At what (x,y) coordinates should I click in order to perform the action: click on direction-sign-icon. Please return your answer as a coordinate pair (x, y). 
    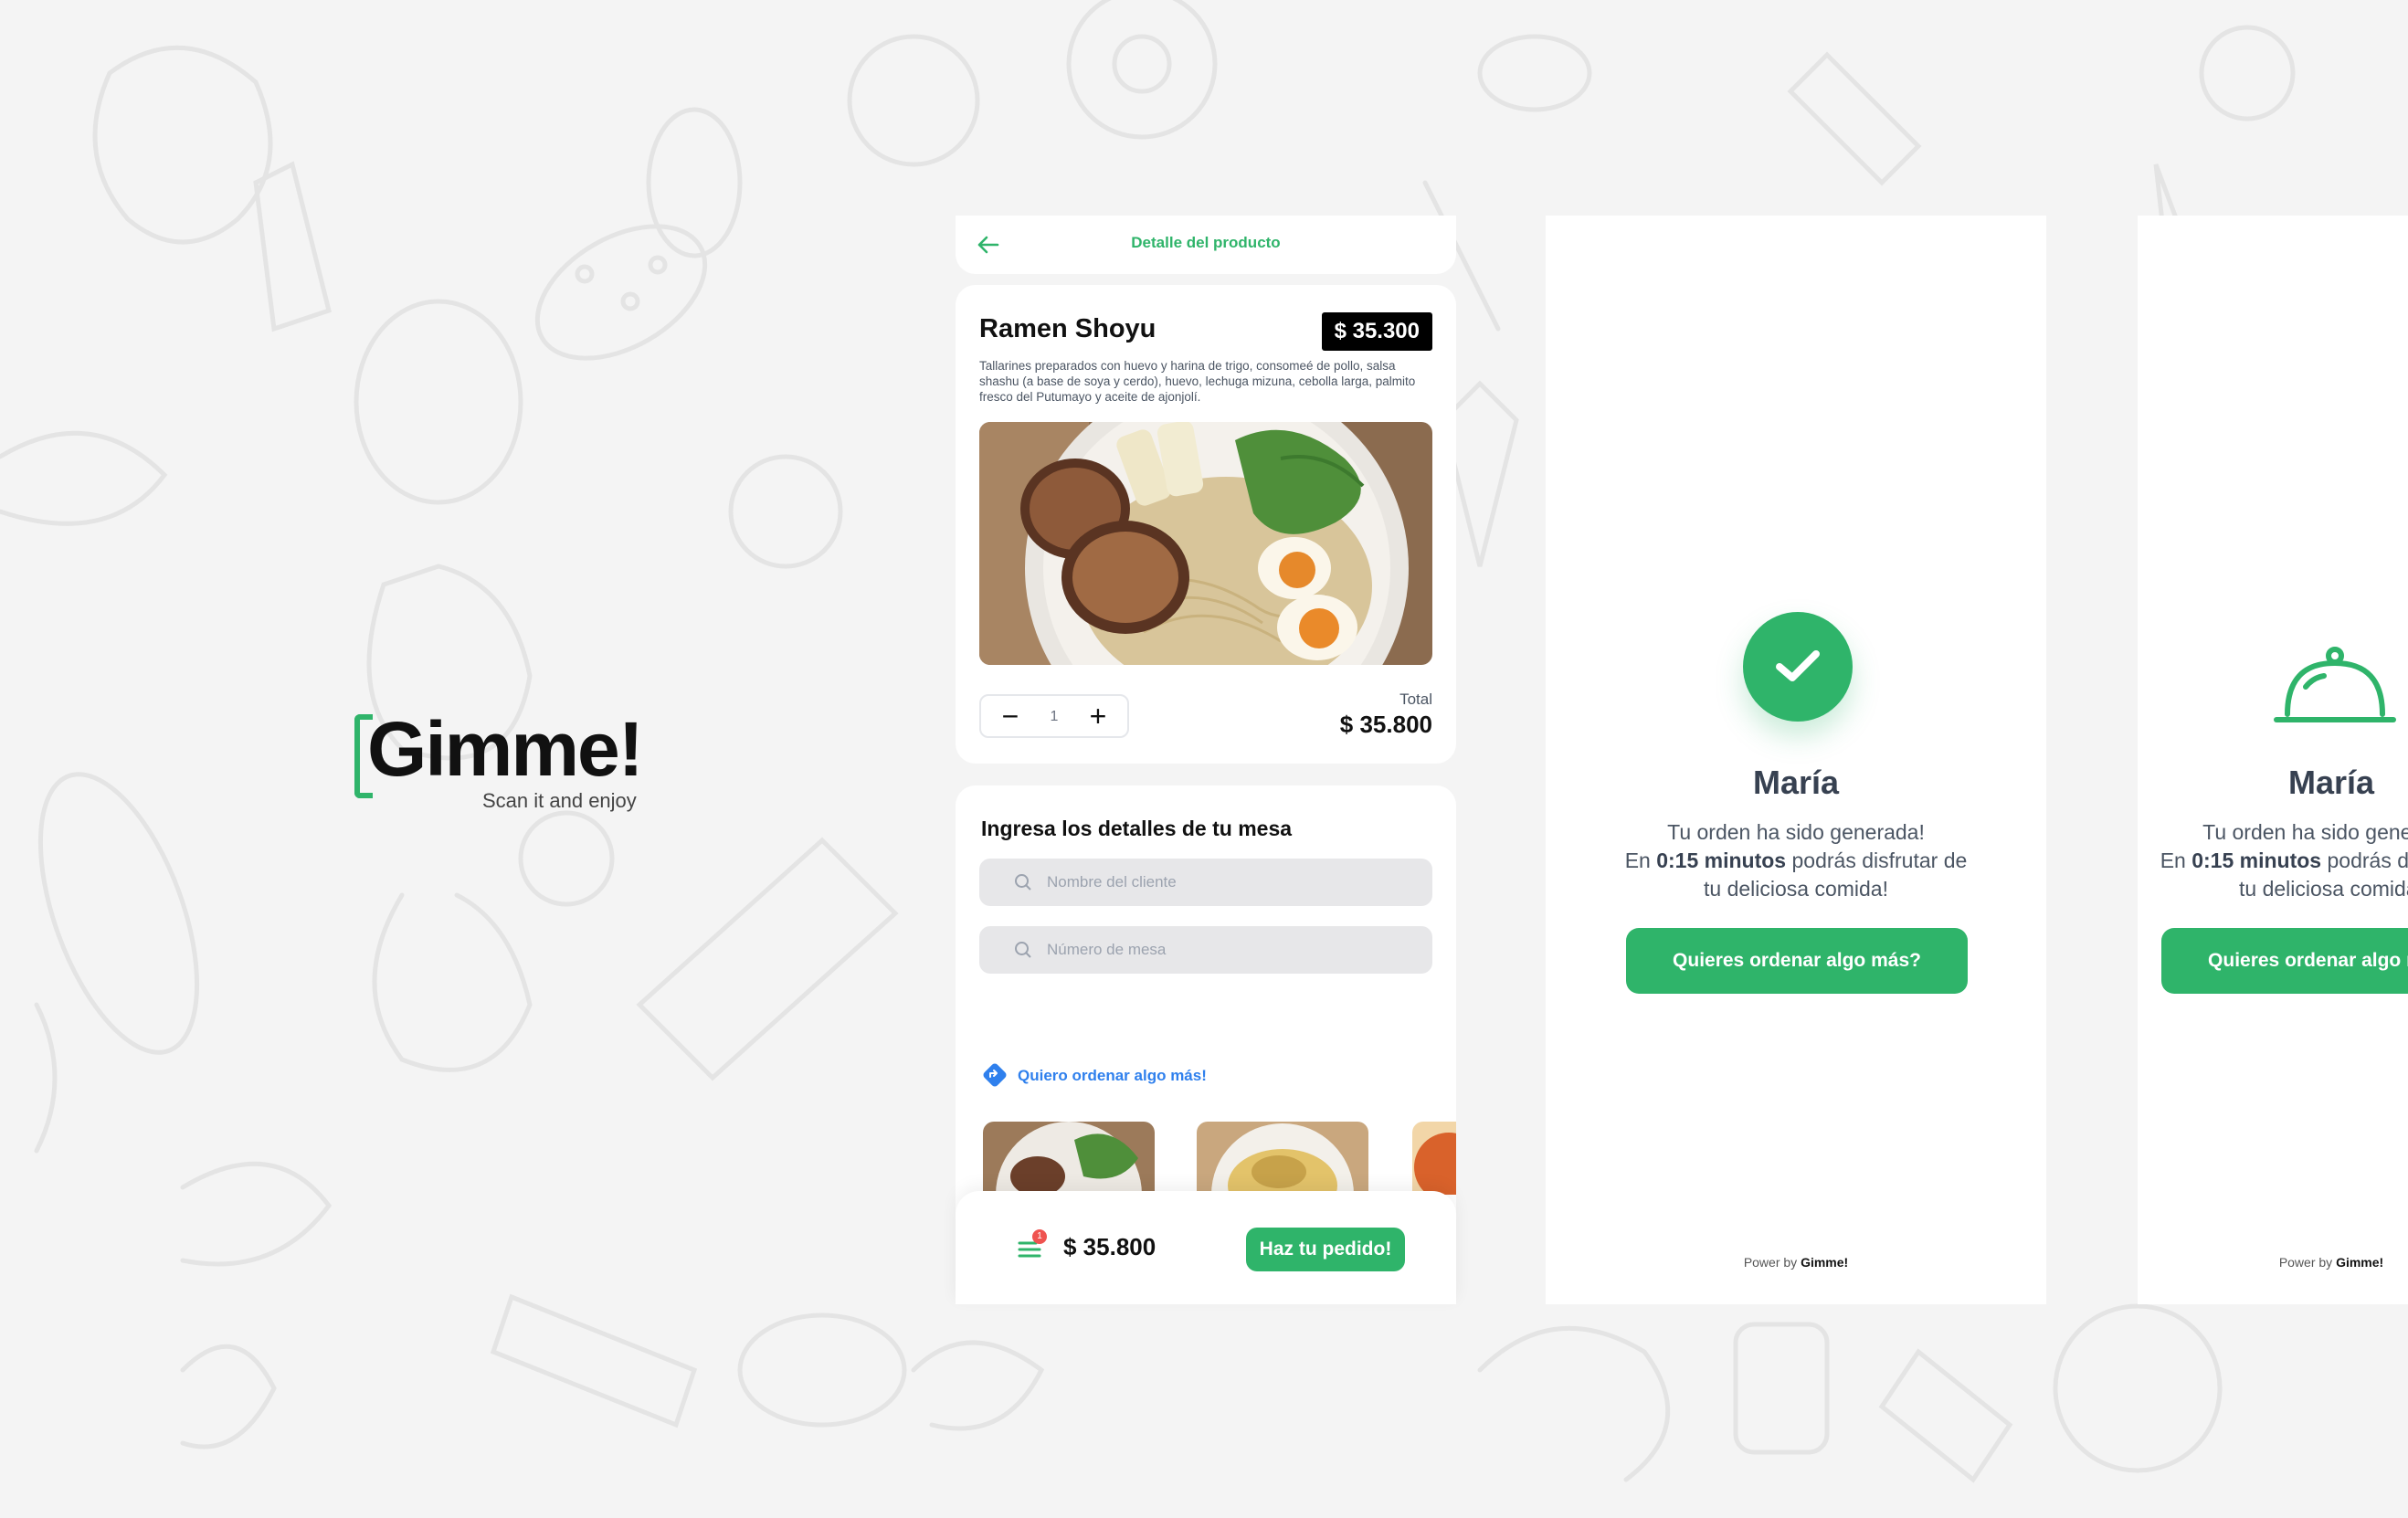
    Looking at the image, I should click on (995, 1075).